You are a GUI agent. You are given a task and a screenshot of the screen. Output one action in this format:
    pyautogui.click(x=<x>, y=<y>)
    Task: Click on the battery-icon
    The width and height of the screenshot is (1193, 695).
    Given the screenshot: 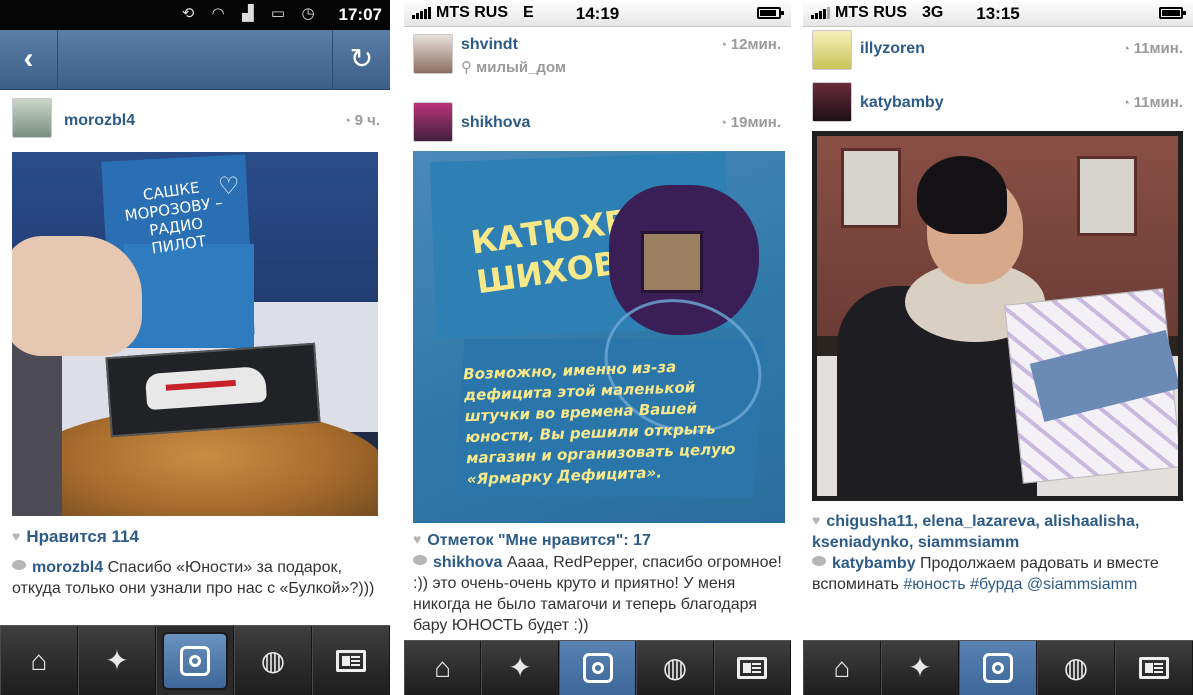 What is the action you would take?
    pyautogui.click(x=770, y=13)
    